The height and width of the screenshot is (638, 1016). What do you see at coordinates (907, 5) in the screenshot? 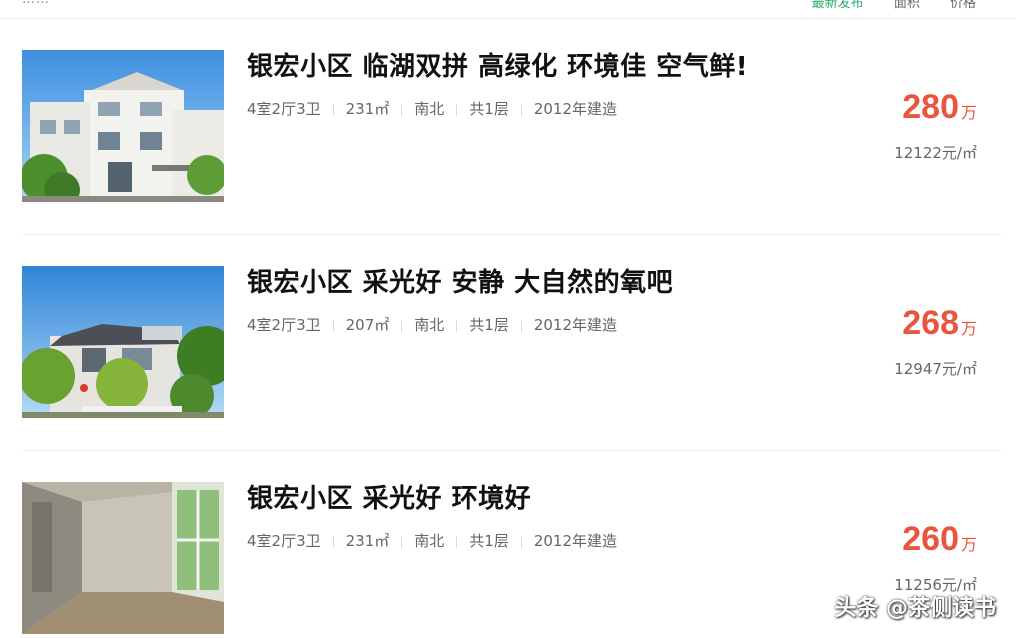
I see `sort-area-button: 面积` at bounding box center [907, 5].